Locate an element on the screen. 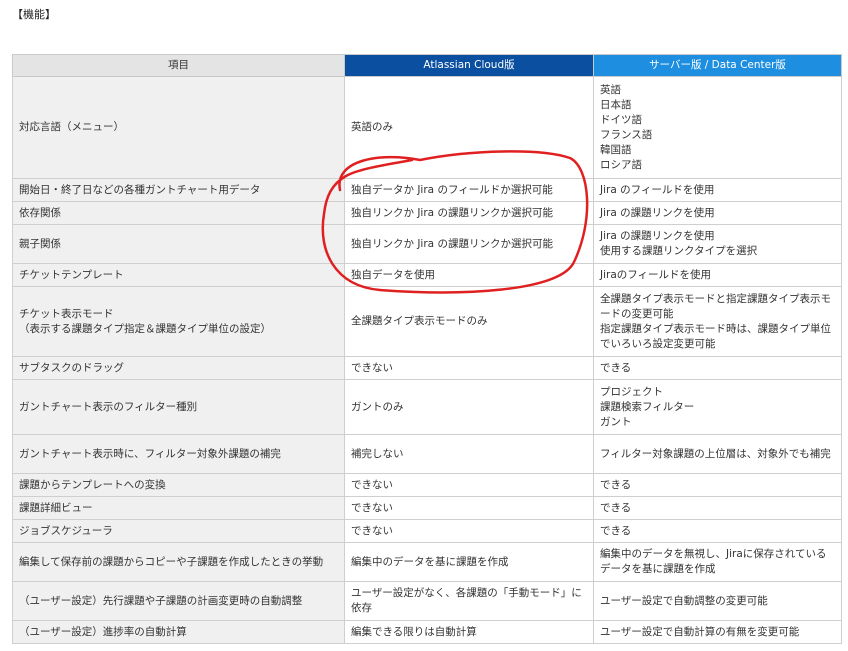 This screenshot has height=651, width=848. row-item-cell: 親子関係 is located at coordinates (178, 244).